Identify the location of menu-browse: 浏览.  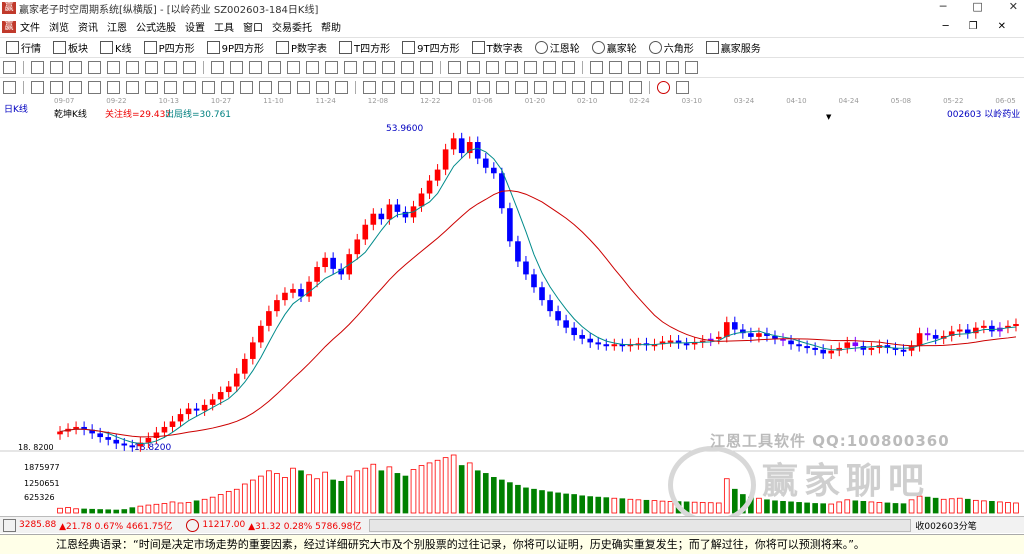
(59, 26).